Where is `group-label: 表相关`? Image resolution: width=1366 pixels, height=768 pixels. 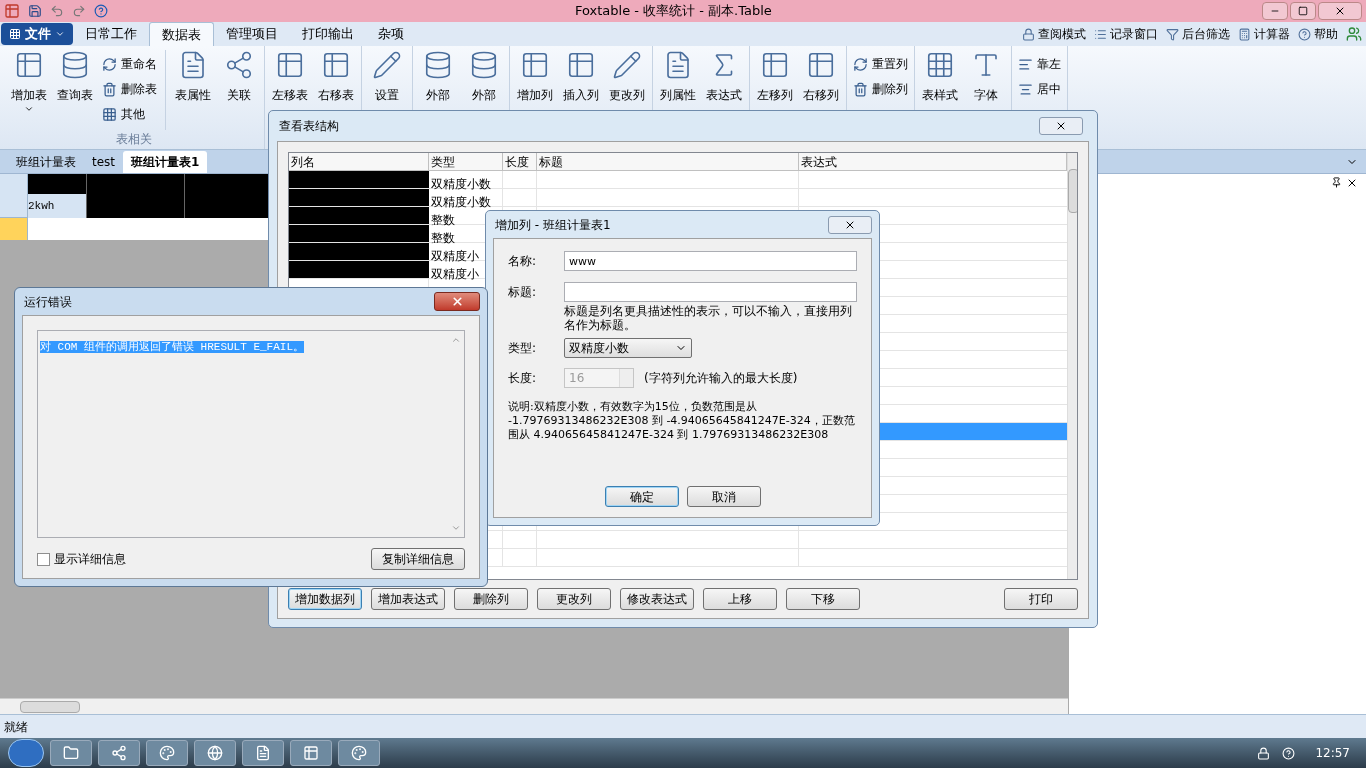
group-label: 表相关 is located at coordinates (134, 139).